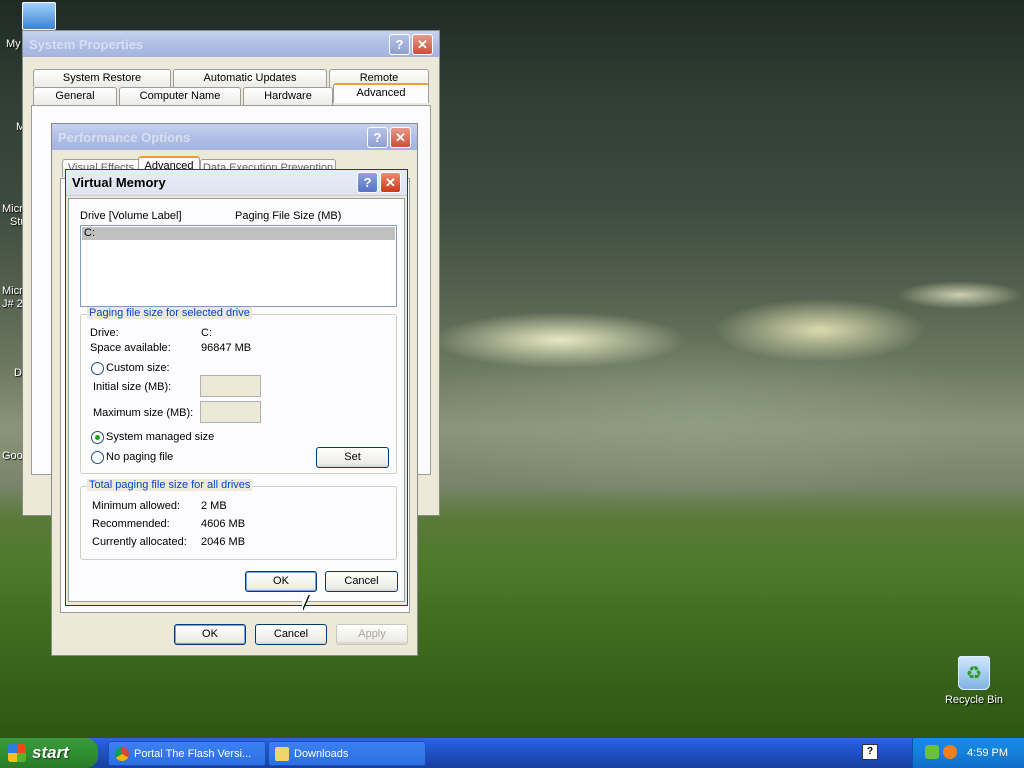  I want to click on language-bar-icon: ?, so click(870, 752).